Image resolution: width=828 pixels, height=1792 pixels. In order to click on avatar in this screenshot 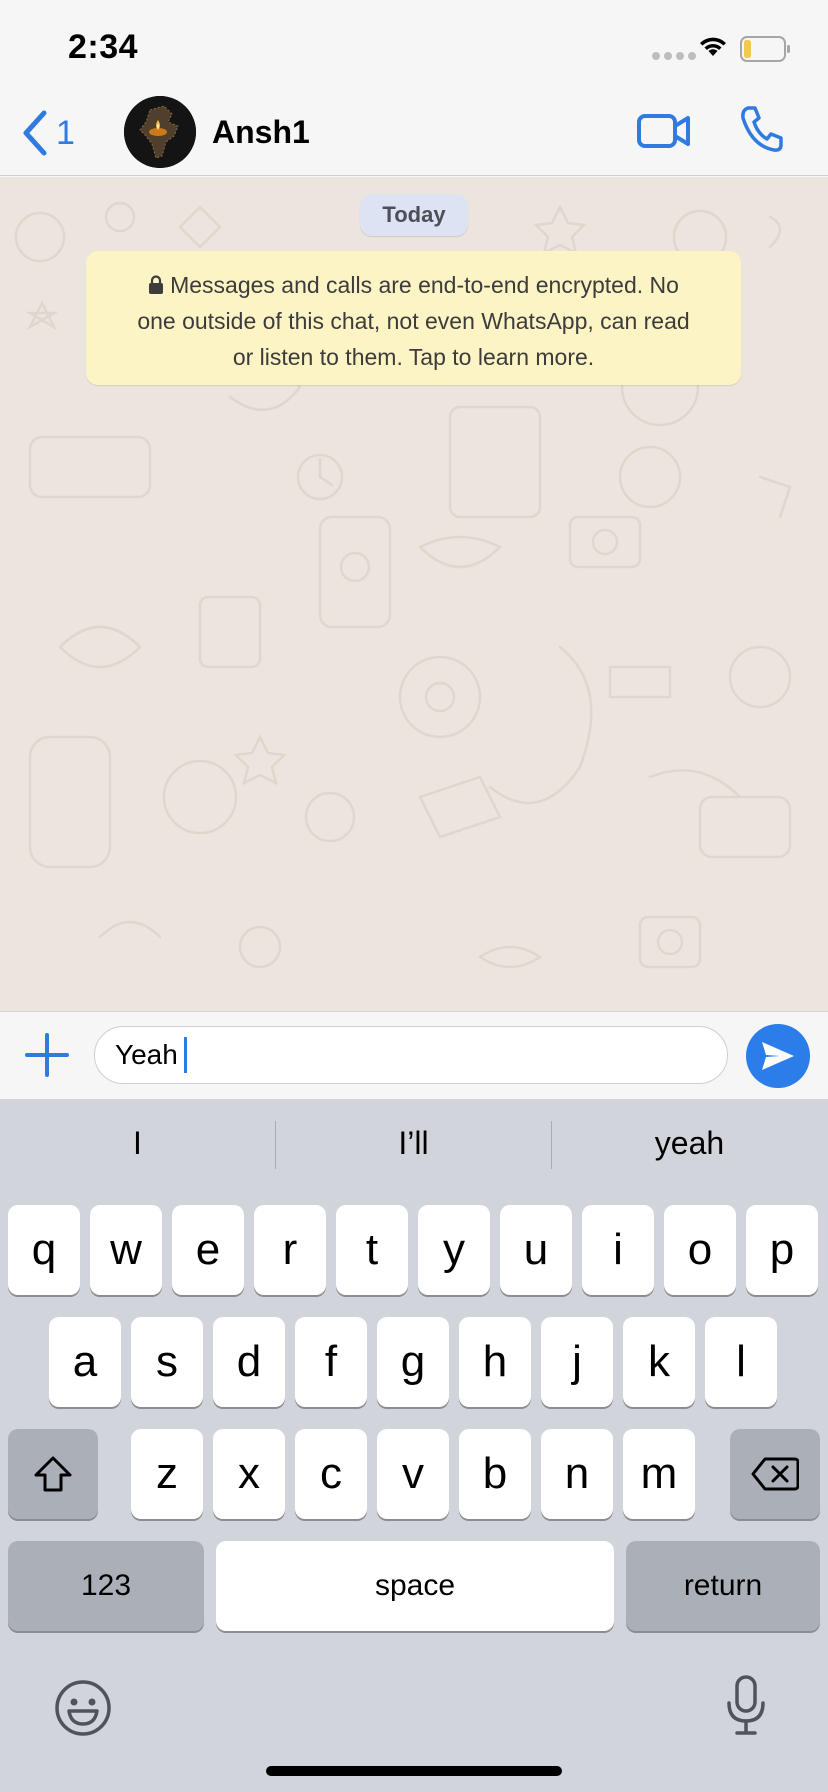, I will do `click(160, 132)`.